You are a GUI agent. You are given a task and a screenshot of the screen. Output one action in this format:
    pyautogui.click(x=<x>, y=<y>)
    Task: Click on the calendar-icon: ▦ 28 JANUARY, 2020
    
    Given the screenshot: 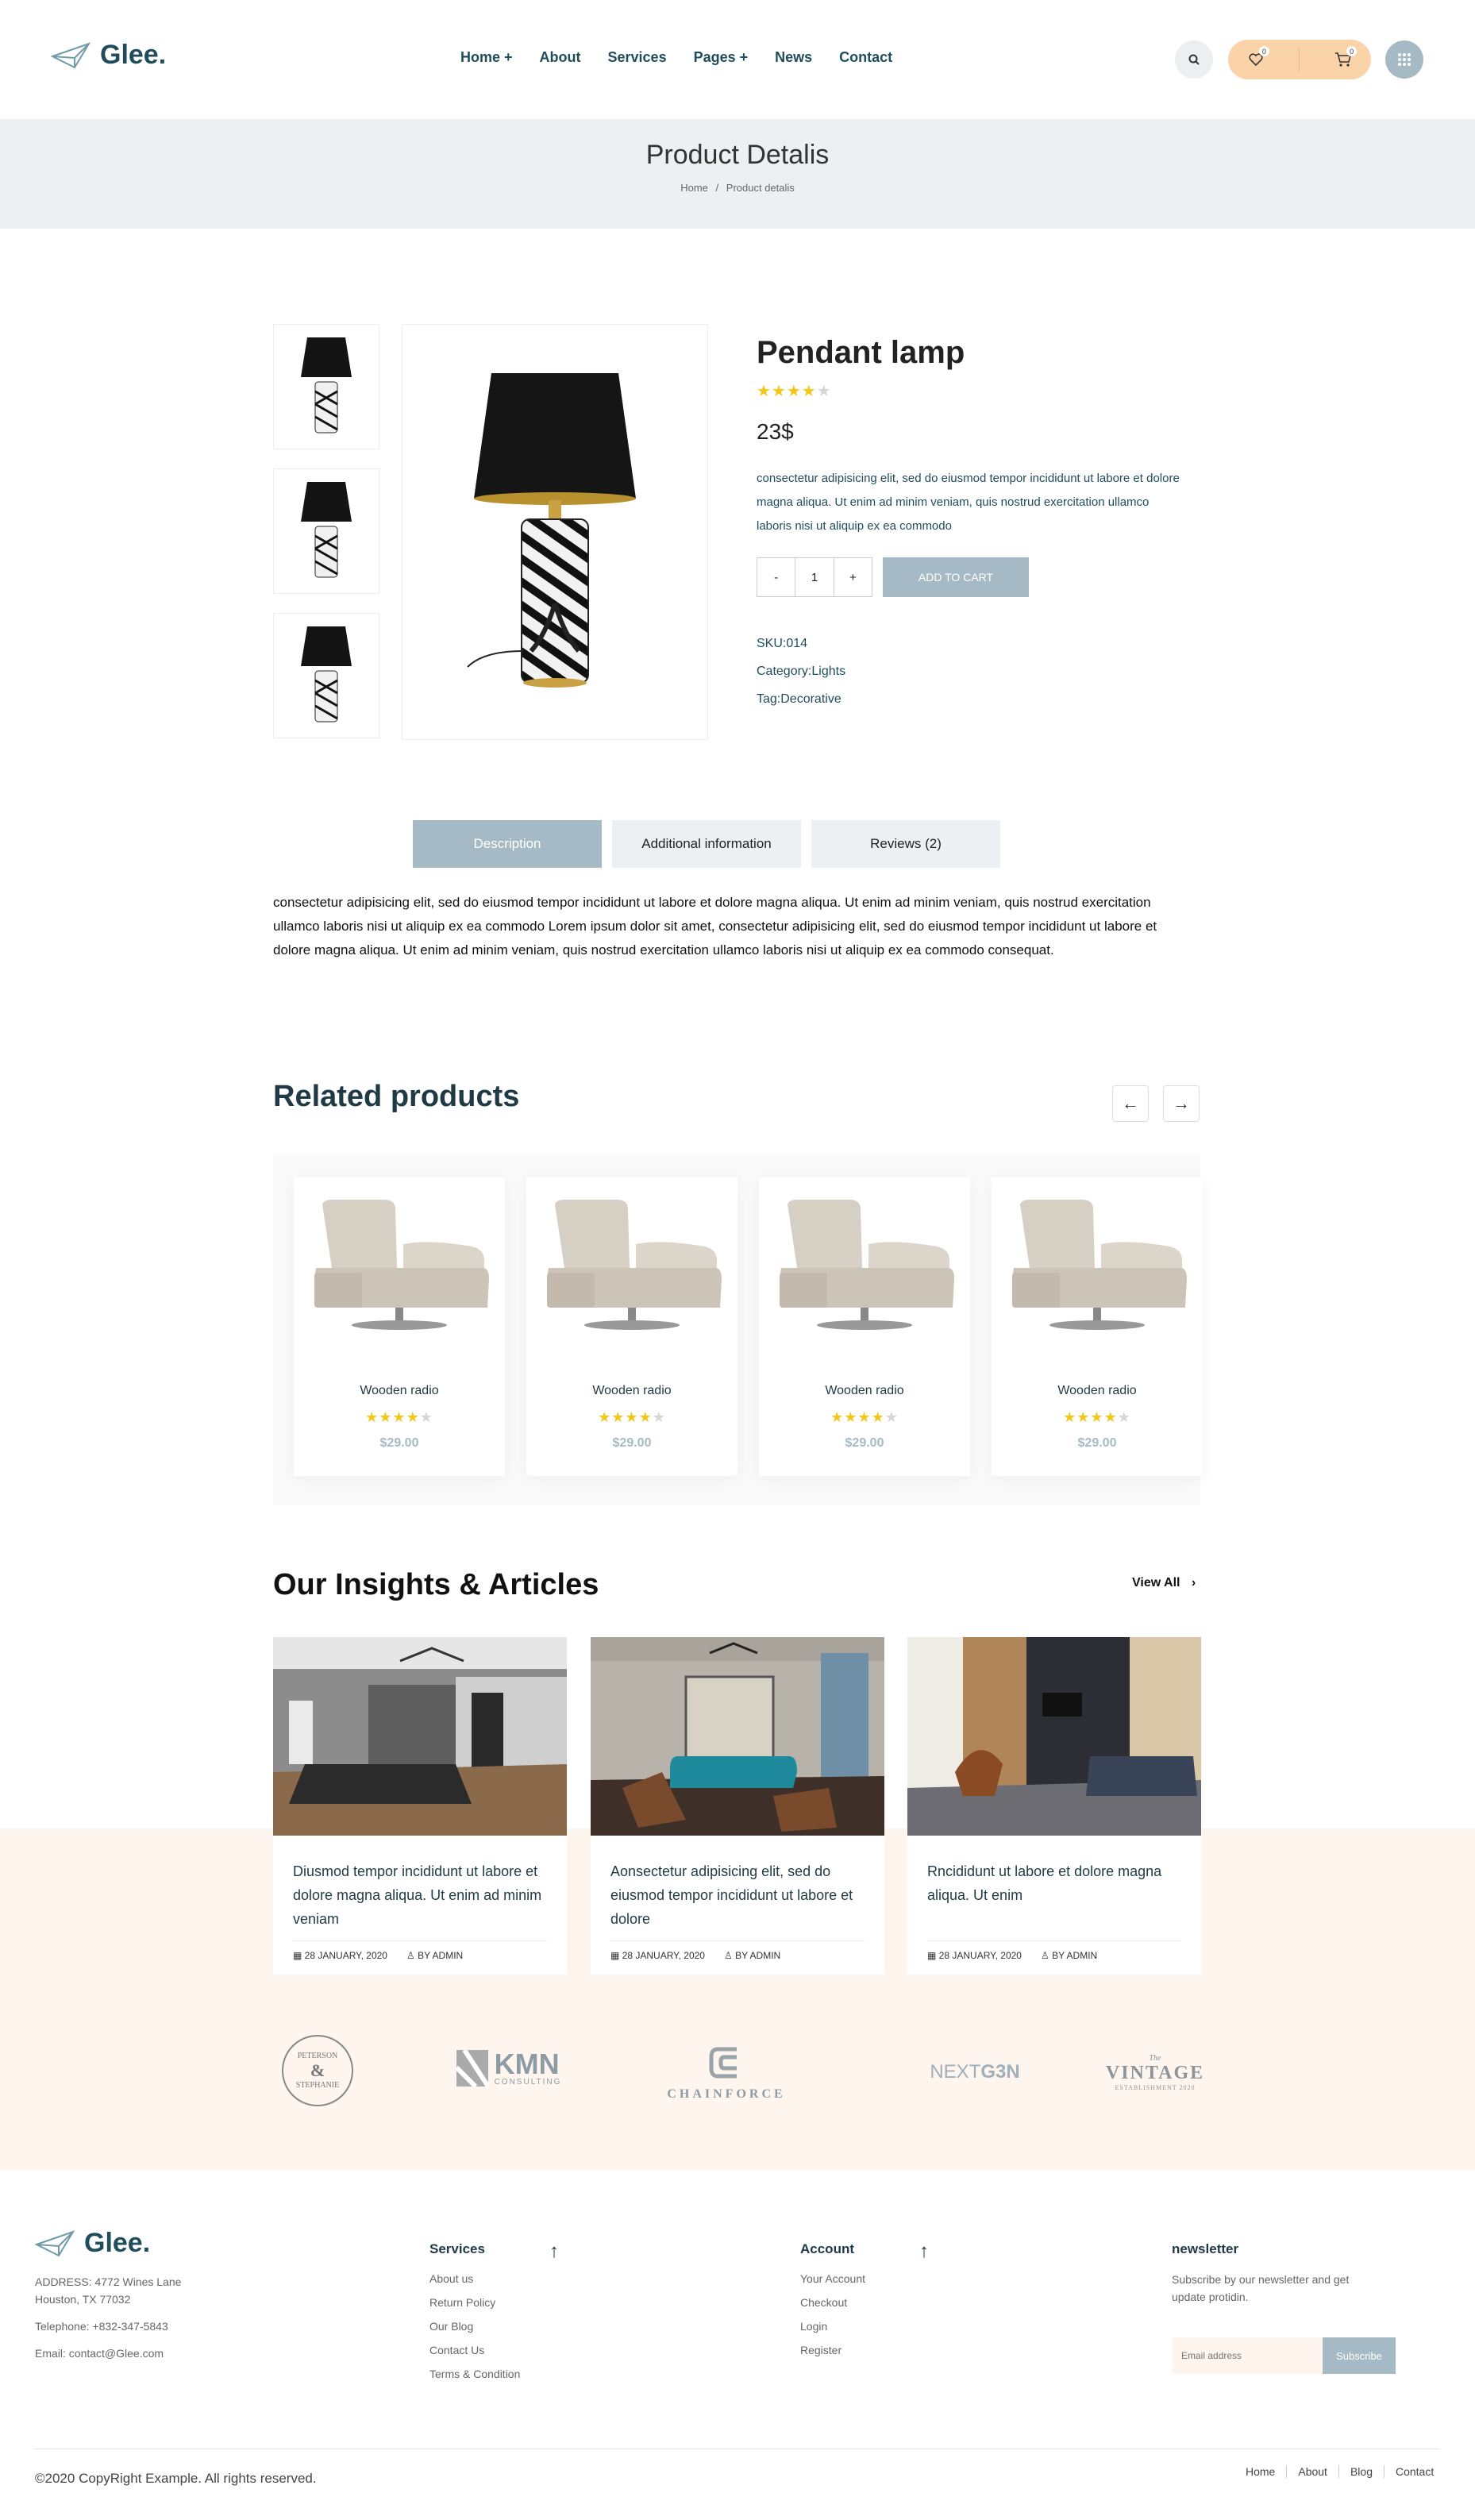 What is the action you would take?
    pyautogui.click(x=340, y=1955)
    